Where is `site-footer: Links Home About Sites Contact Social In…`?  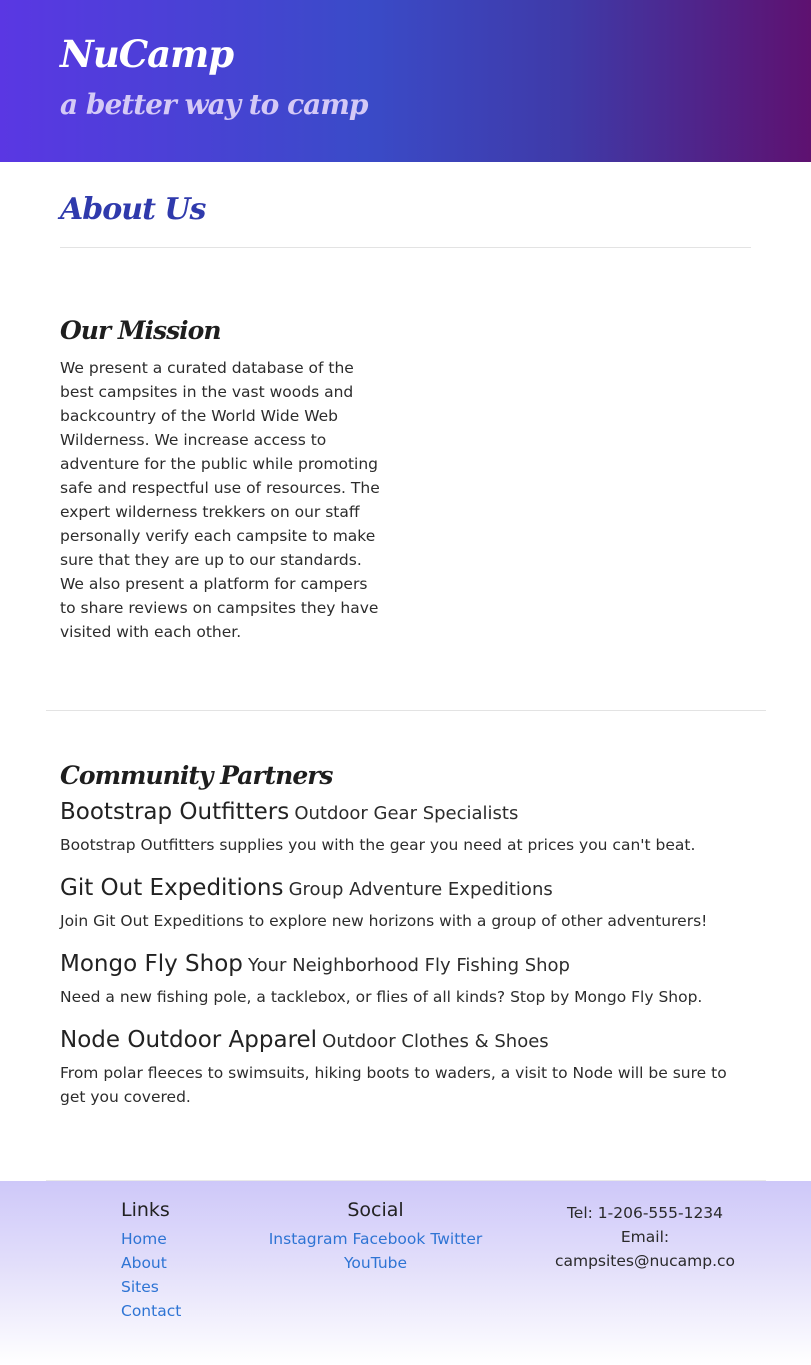 site-footer: Links Home About Sites Contact Social In… is located at coordinates (405, 1273).